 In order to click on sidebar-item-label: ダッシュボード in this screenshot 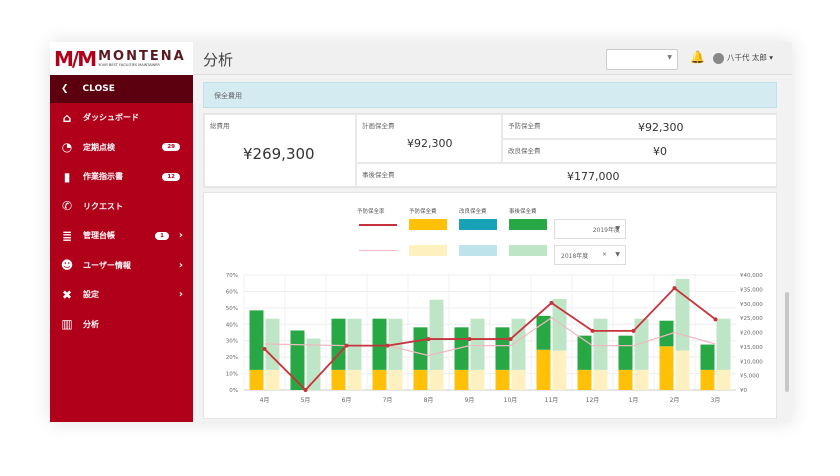, I will do `click(111, 118)`.